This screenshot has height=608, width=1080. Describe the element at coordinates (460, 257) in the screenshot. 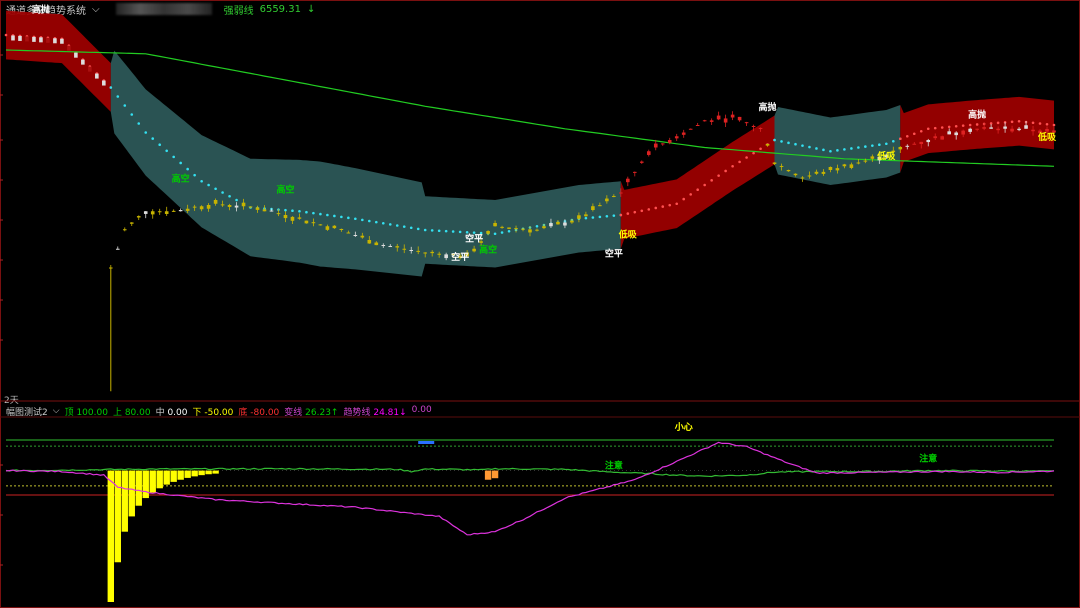

I see `signal-label: 空平` at that location.